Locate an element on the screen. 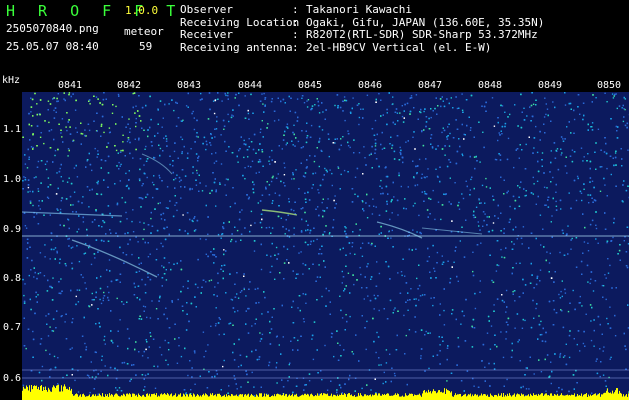 Image resolution: width=629 pixels, height=400 pixels. meteor-label: meteor is located at coordinates (144, 31).